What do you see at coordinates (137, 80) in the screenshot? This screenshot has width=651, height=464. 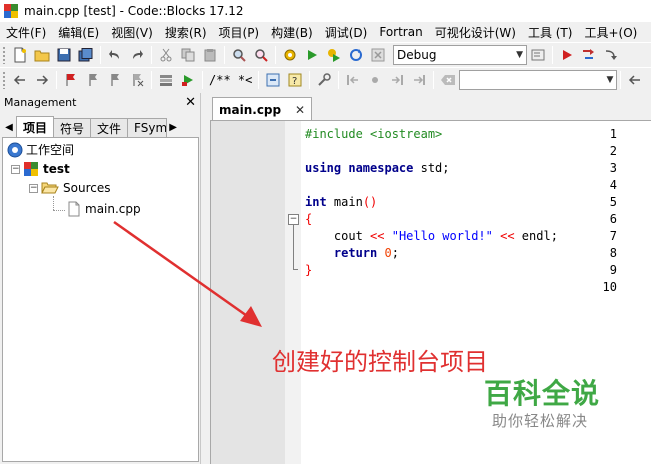 I see `clear-bookmarks-icon` at bounding box center [137, 80].